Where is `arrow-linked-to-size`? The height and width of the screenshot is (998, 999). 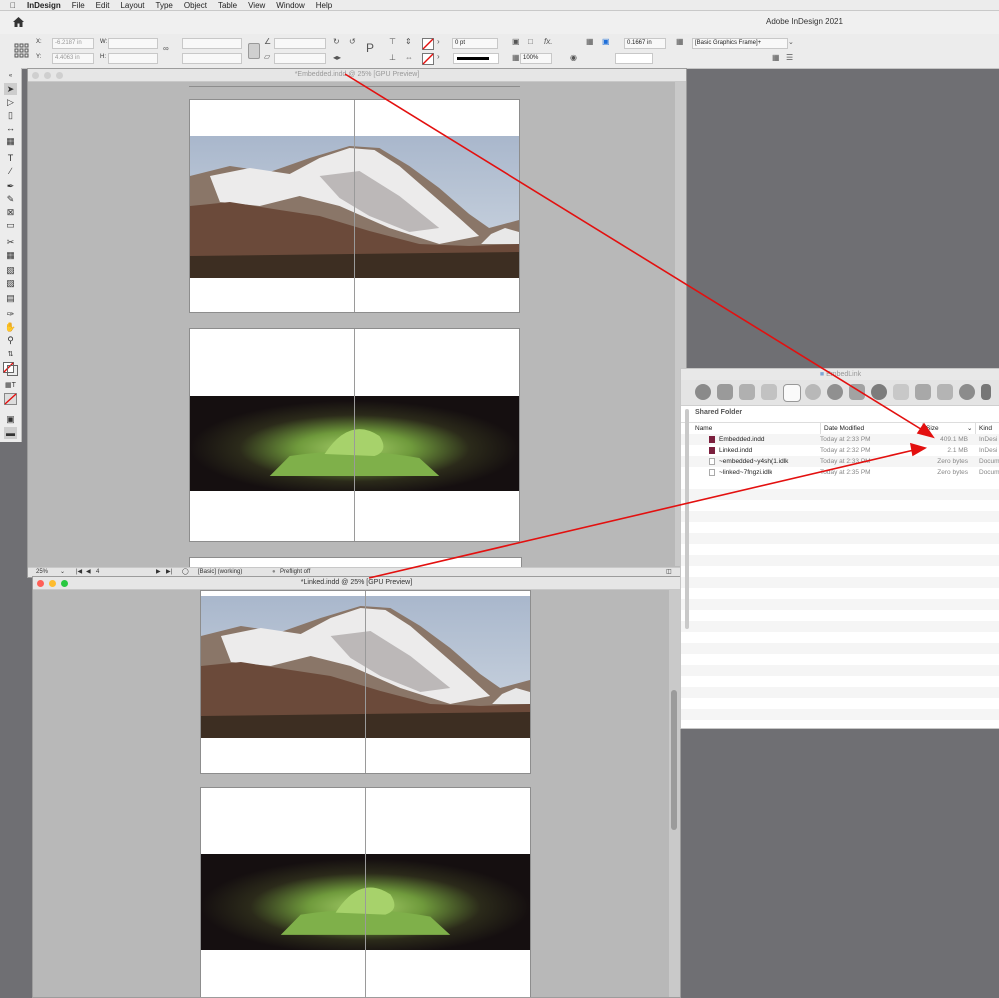
arrow-linked-to-size is located at coordinates (641, 514).